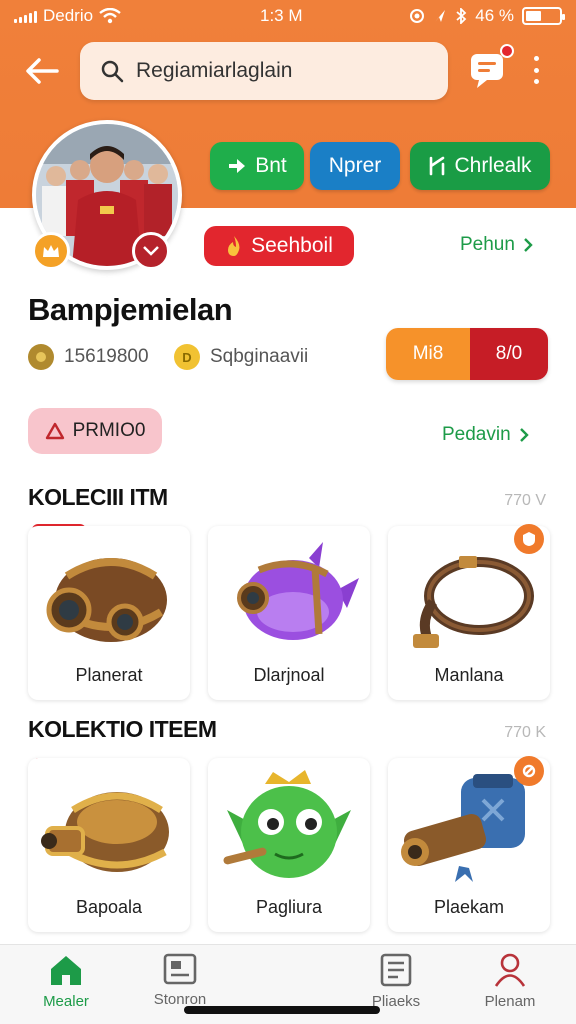 This screenshot has width=576, height=1024. What do you see at coordinates (417, 16) in the screenshot?
I see `location-icon` at bounding box center [417, 16].